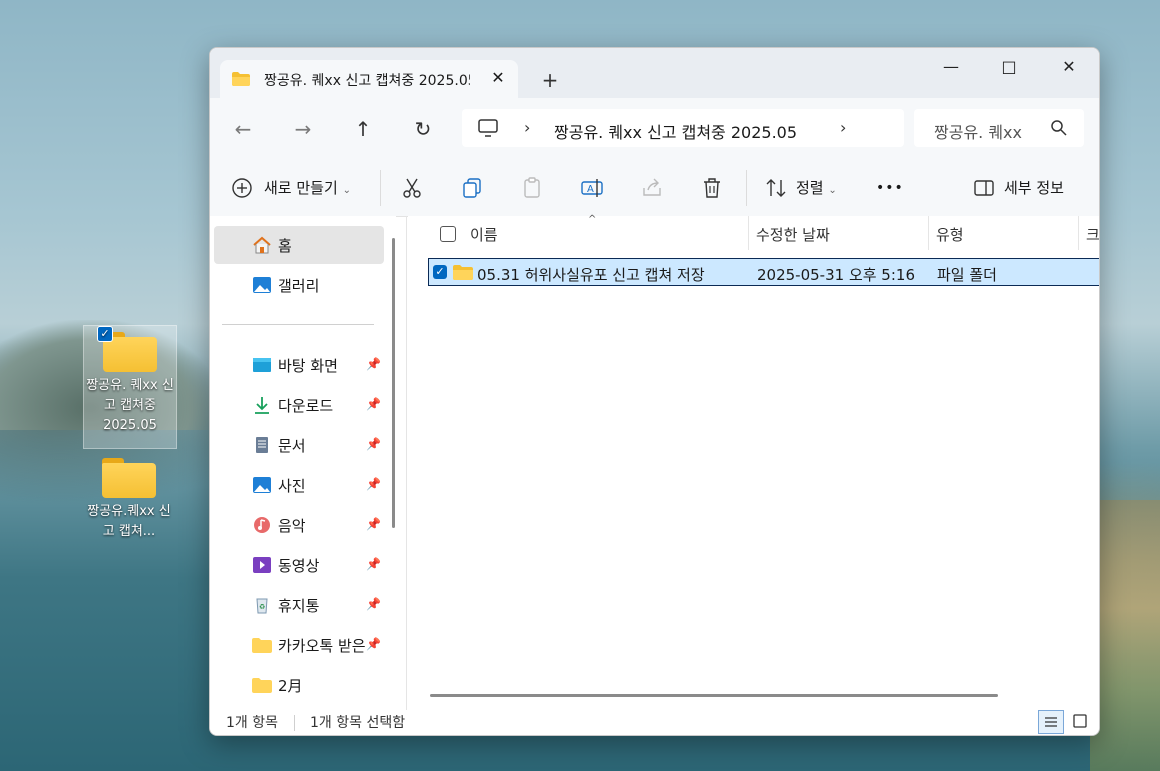  What do you see at coordinates (303, 129) in the screenshot?
I see `forward-button: →` at bounding box center [303, 129].